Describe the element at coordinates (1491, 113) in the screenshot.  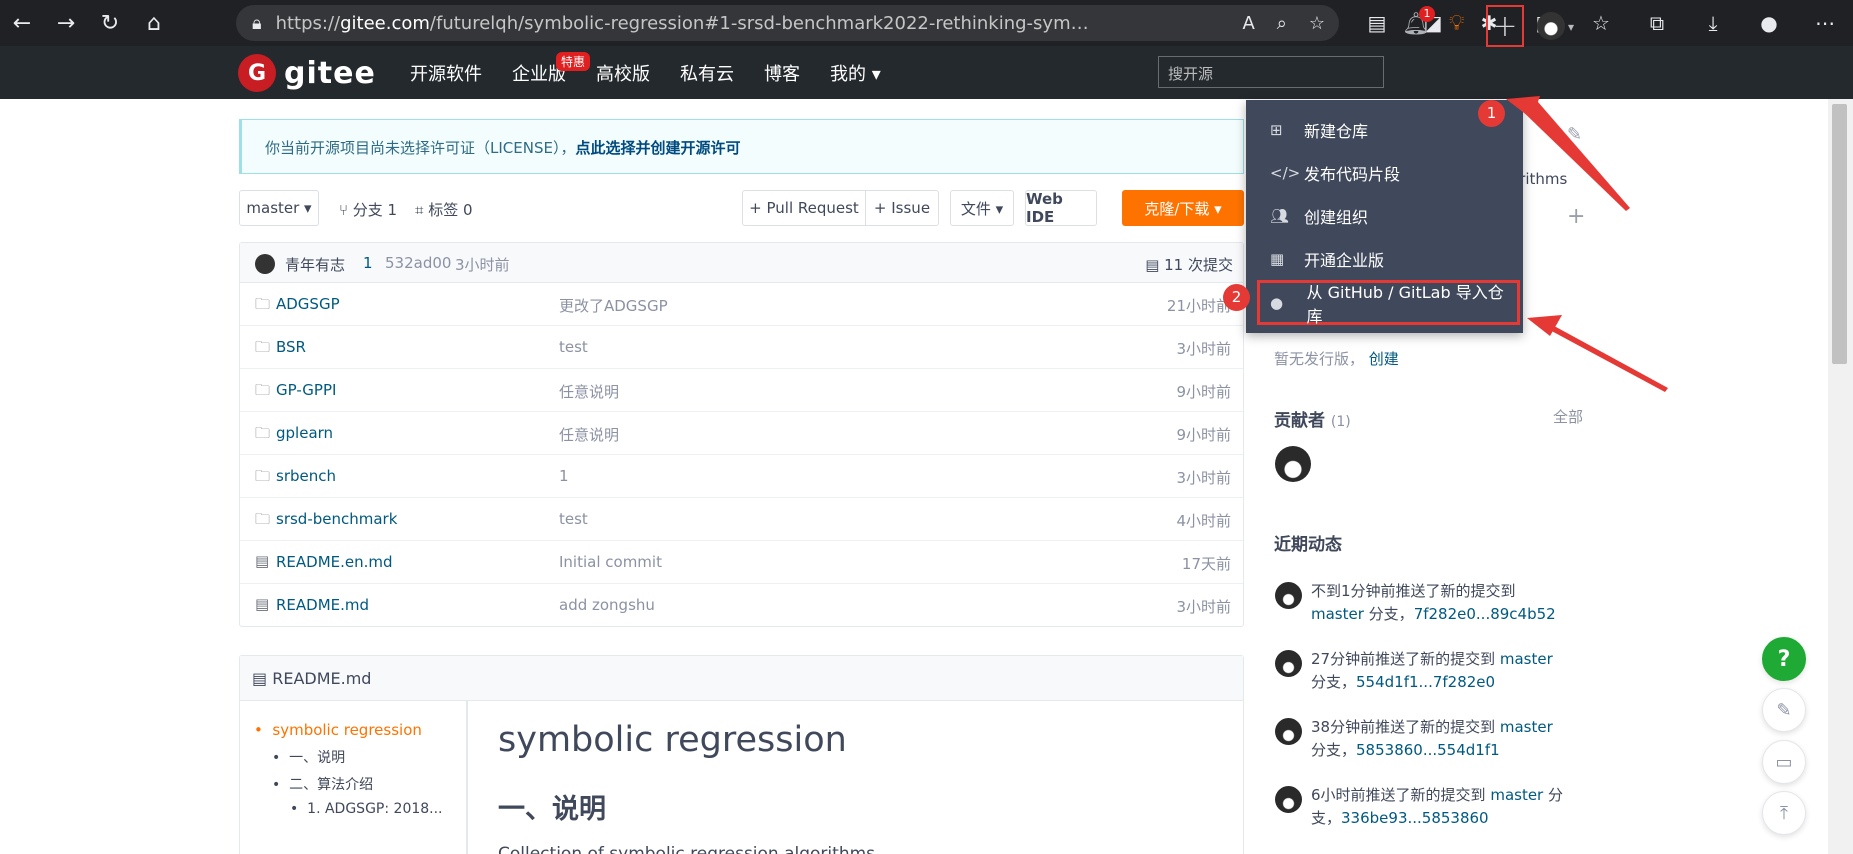
I see `annotation-badge-1: 1` at that location.